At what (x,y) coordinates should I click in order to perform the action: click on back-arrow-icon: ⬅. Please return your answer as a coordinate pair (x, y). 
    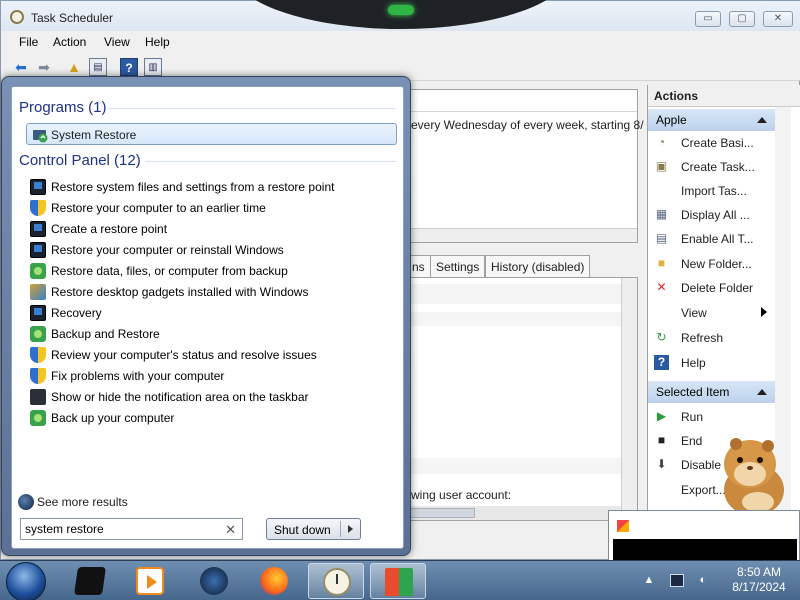
    Looking at the image, I should click on (21, 67).